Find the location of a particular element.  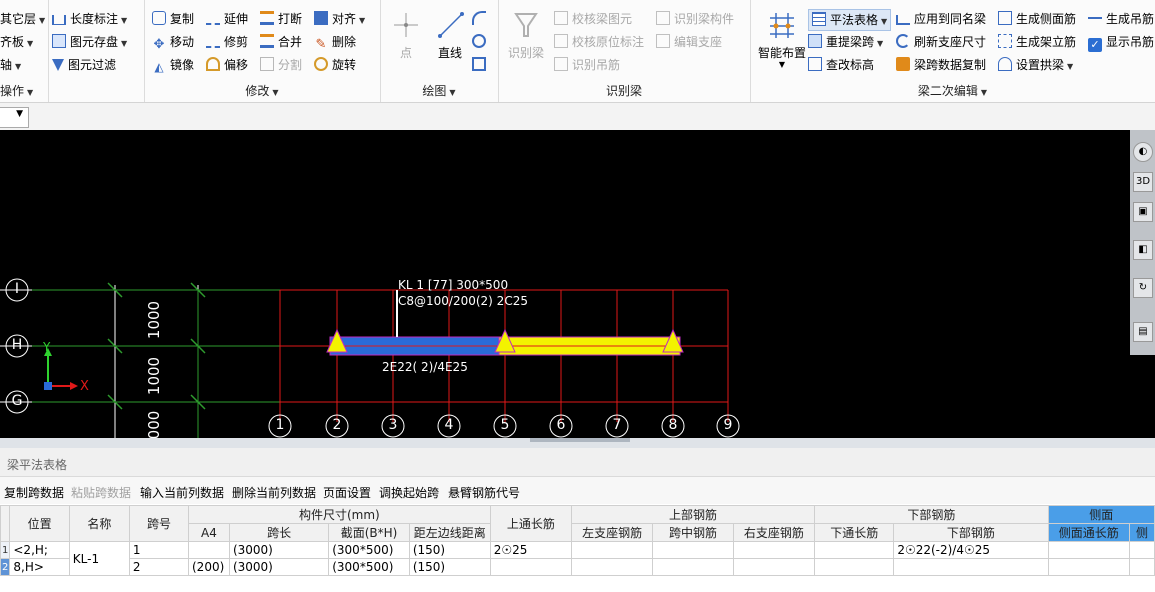

delete-column-button: 删除当前列数据 is located at coordinates (274, 492).